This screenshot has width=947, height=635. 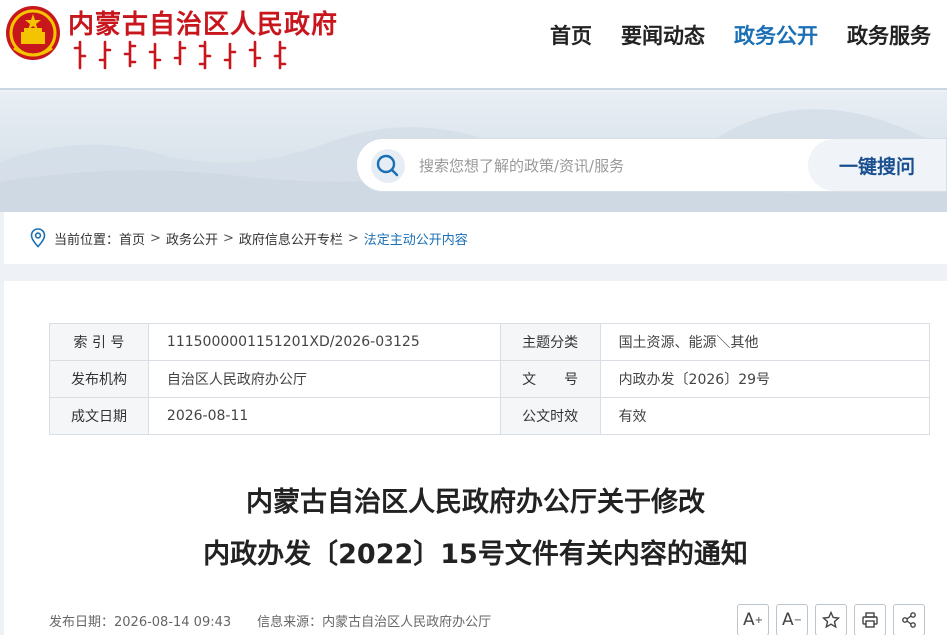 I want to click on print-button, so click(x=870, y=619).